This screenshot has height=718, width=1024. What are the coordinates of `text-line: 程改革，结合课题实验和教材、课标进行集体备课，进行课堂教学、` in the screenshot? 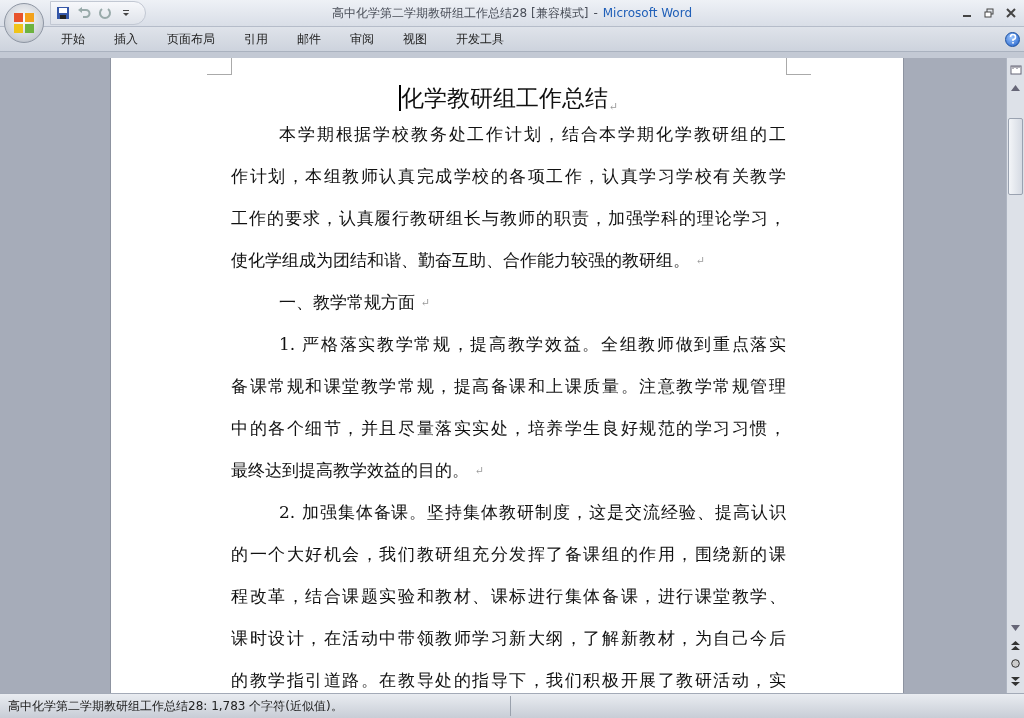 It's located at (508, 596).